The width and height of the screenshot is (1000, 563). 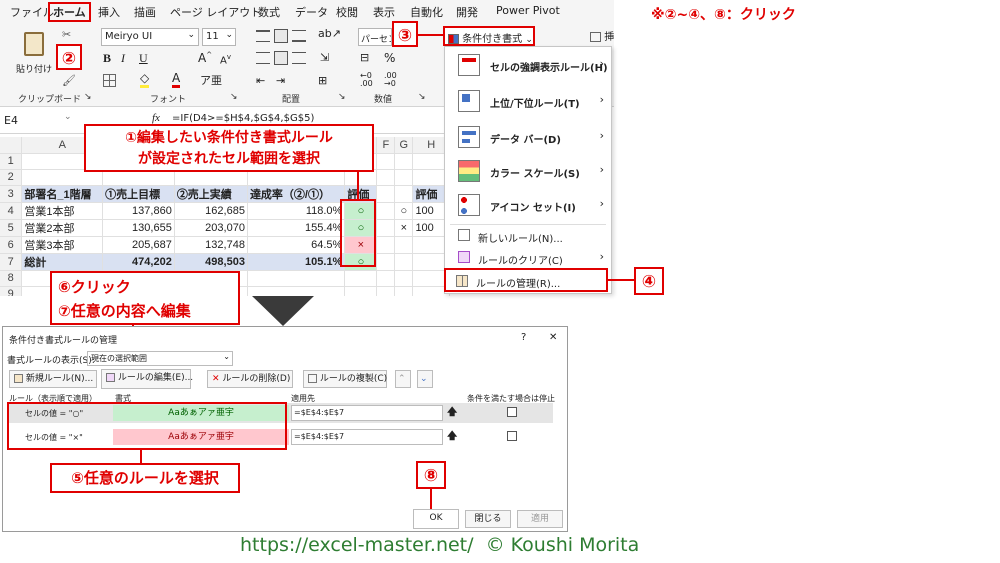 What do you see at coordinates (528, 10) in the screenshot?
I see `tab-power-pivot: Power Pivot` at bounding box center [528, 10].